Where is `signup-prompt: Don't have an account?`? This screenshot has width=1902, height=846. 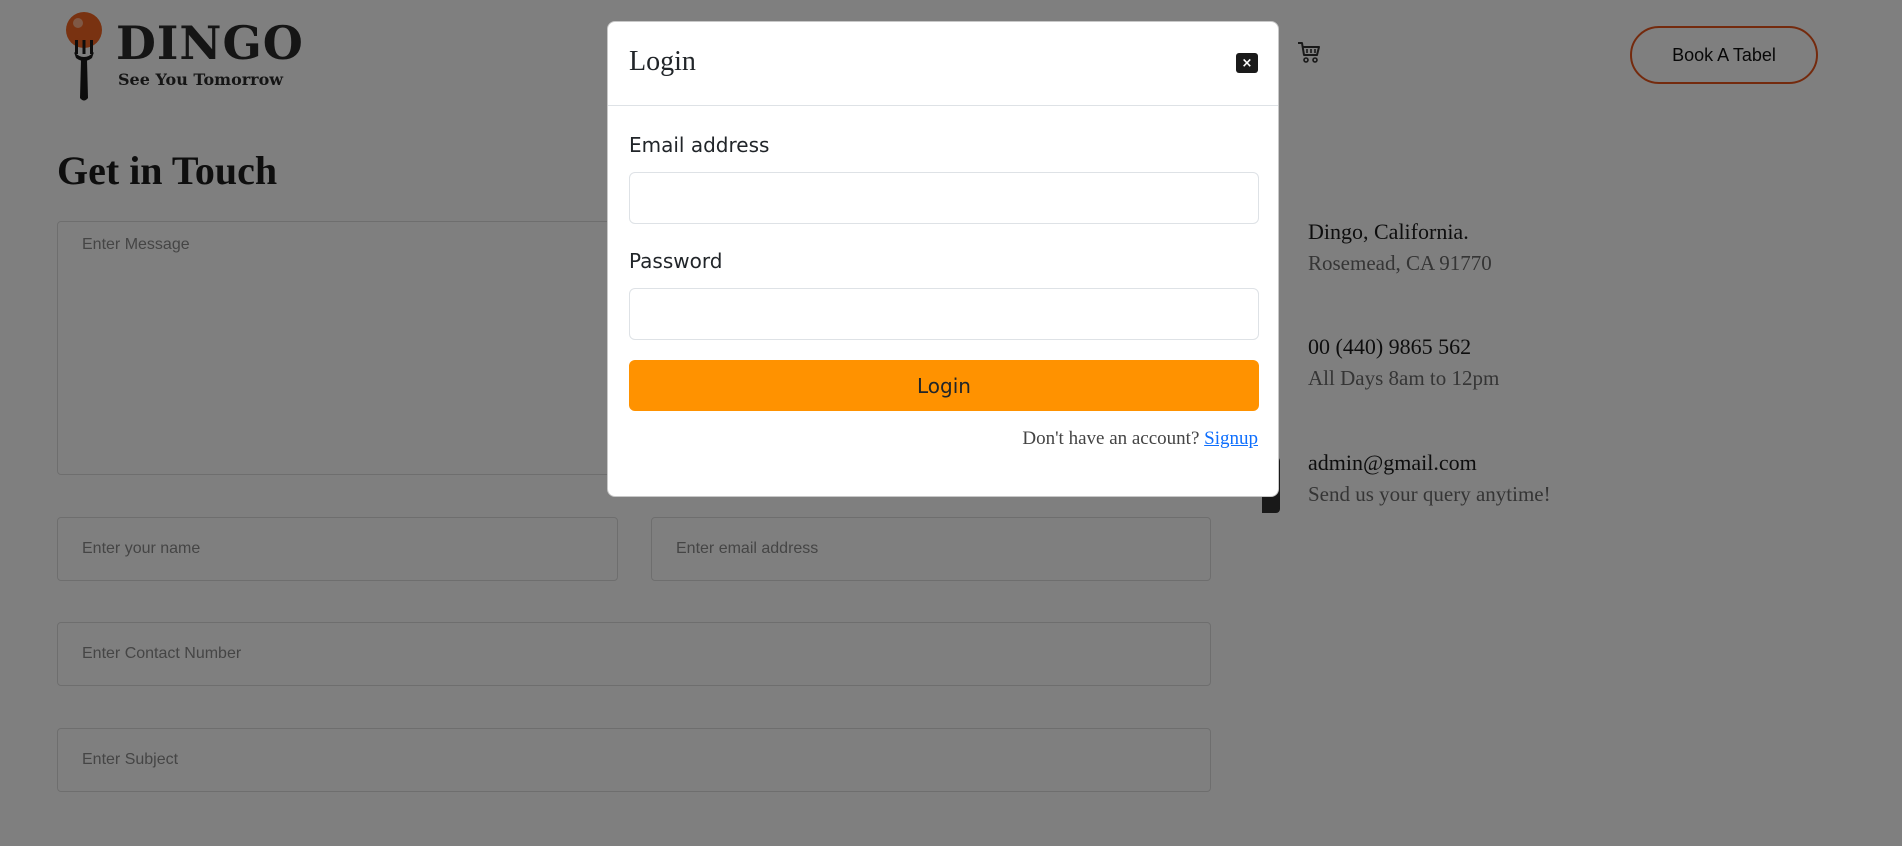
signup-prompt: Don't have an account? is located at coordinates (1111, 438).